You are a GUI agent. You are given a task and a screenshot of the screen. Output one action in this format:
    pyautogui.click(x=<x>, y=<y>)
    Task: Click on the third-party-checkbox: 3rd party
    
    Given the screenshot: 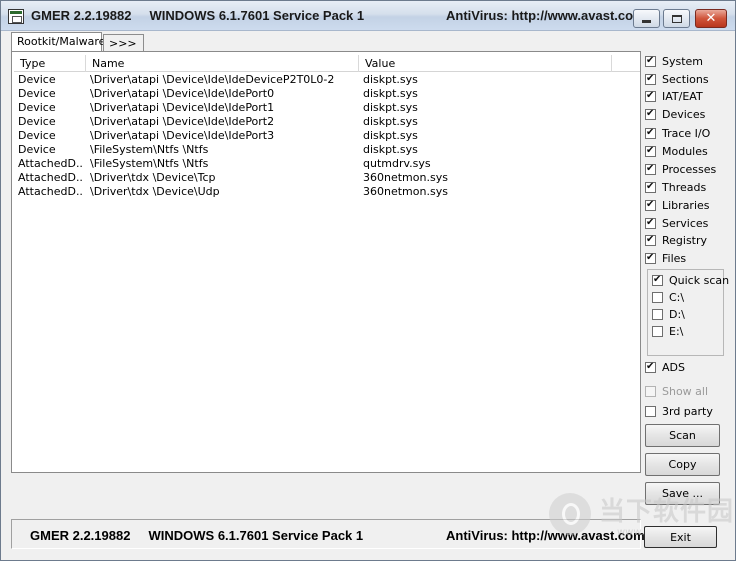 What is the action you would take?
    pyautogui.click(x=679, y=411)
    